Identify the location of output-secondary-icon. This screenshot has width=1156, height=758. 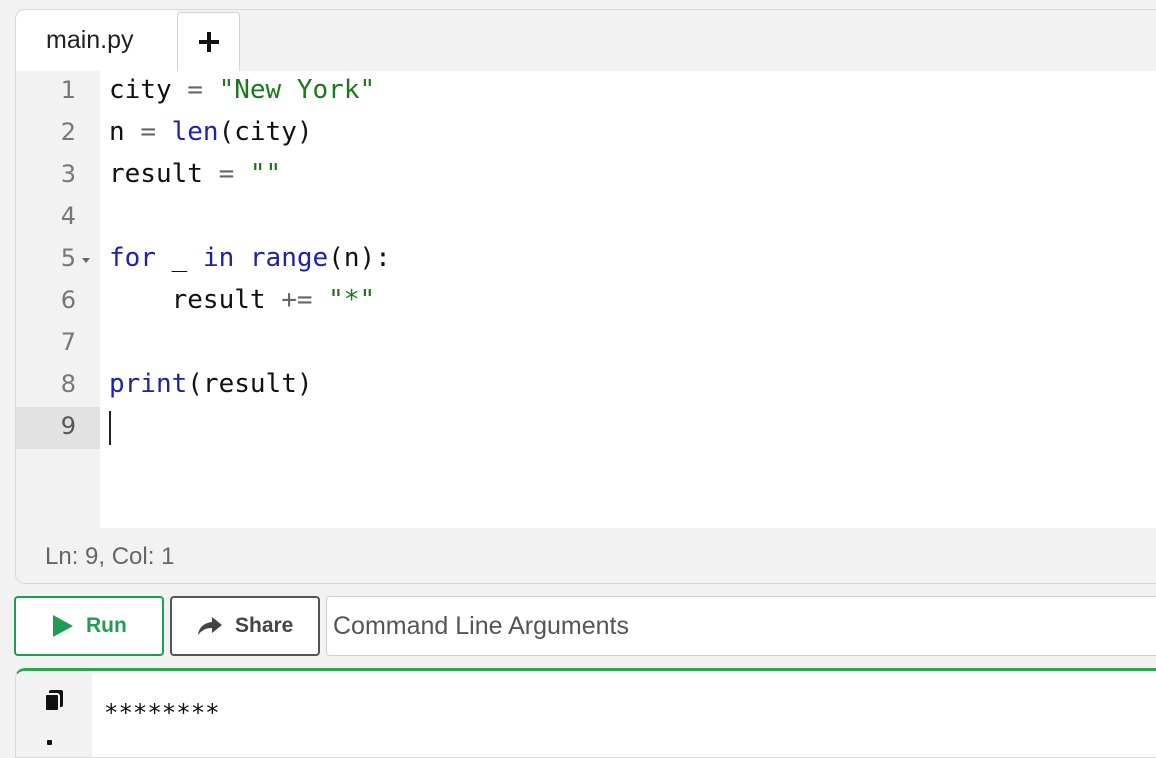
(49, 742).